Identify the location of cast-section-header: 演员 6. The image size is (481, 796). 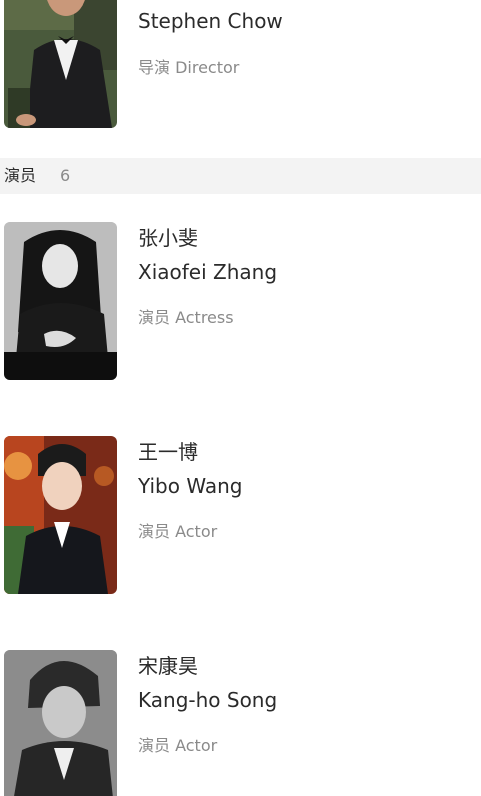
(240, 176).